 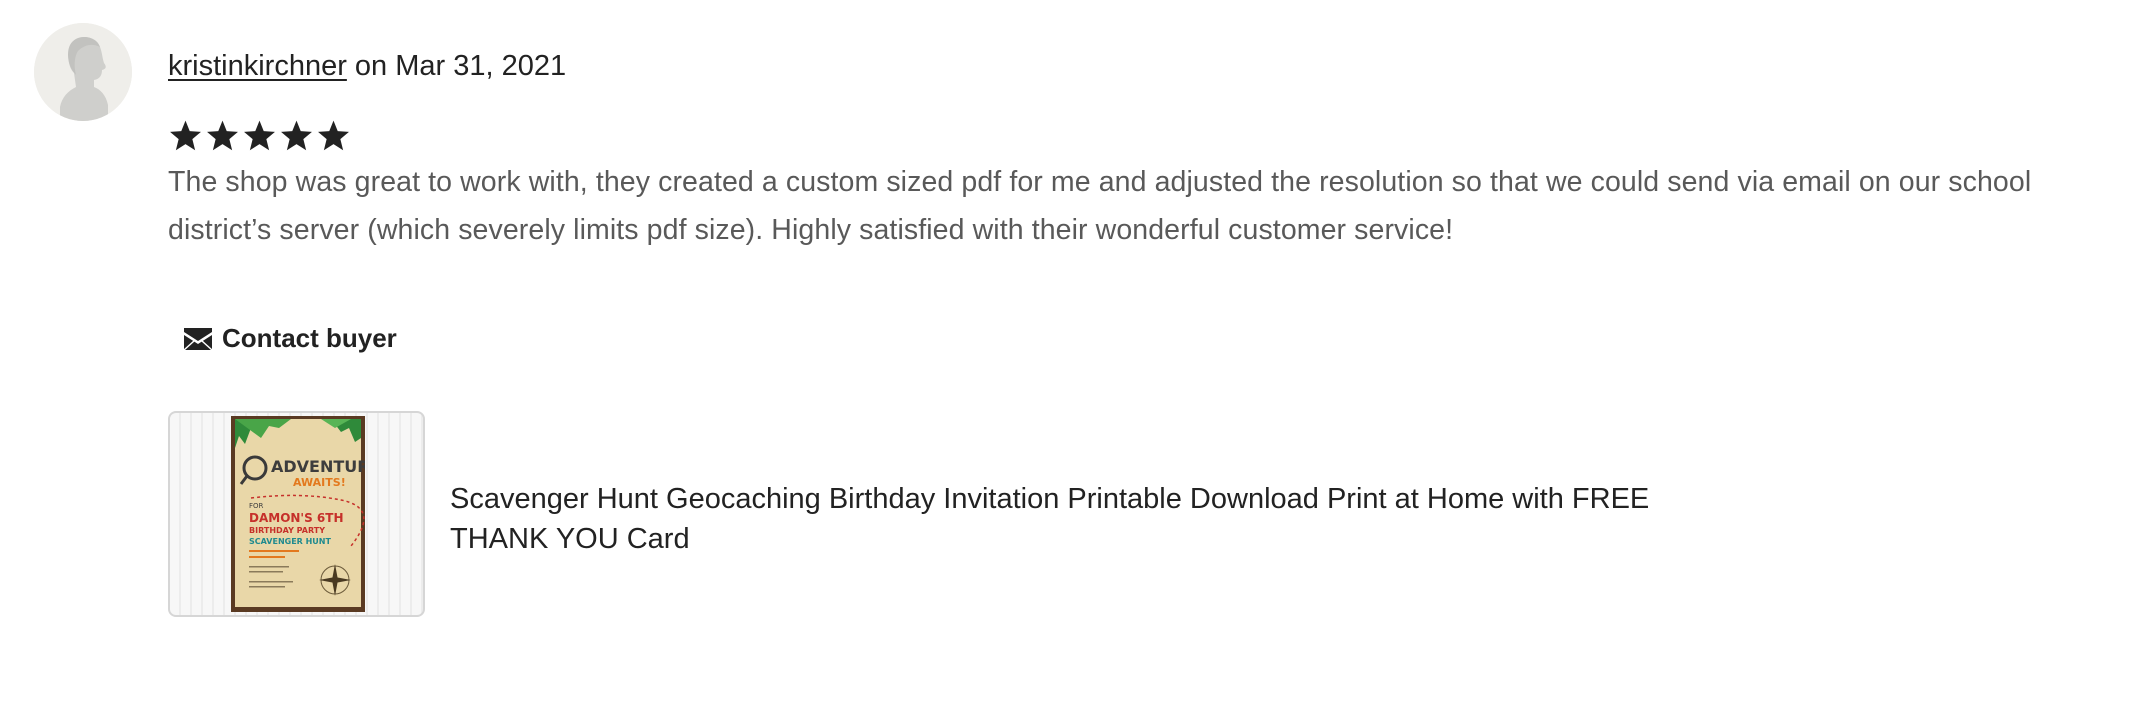 What do you see at coordinates (296, 518) in the screenshot?
I see `thumb-text-name: DAMON'S 6TH` at bounding box center [296, 518].